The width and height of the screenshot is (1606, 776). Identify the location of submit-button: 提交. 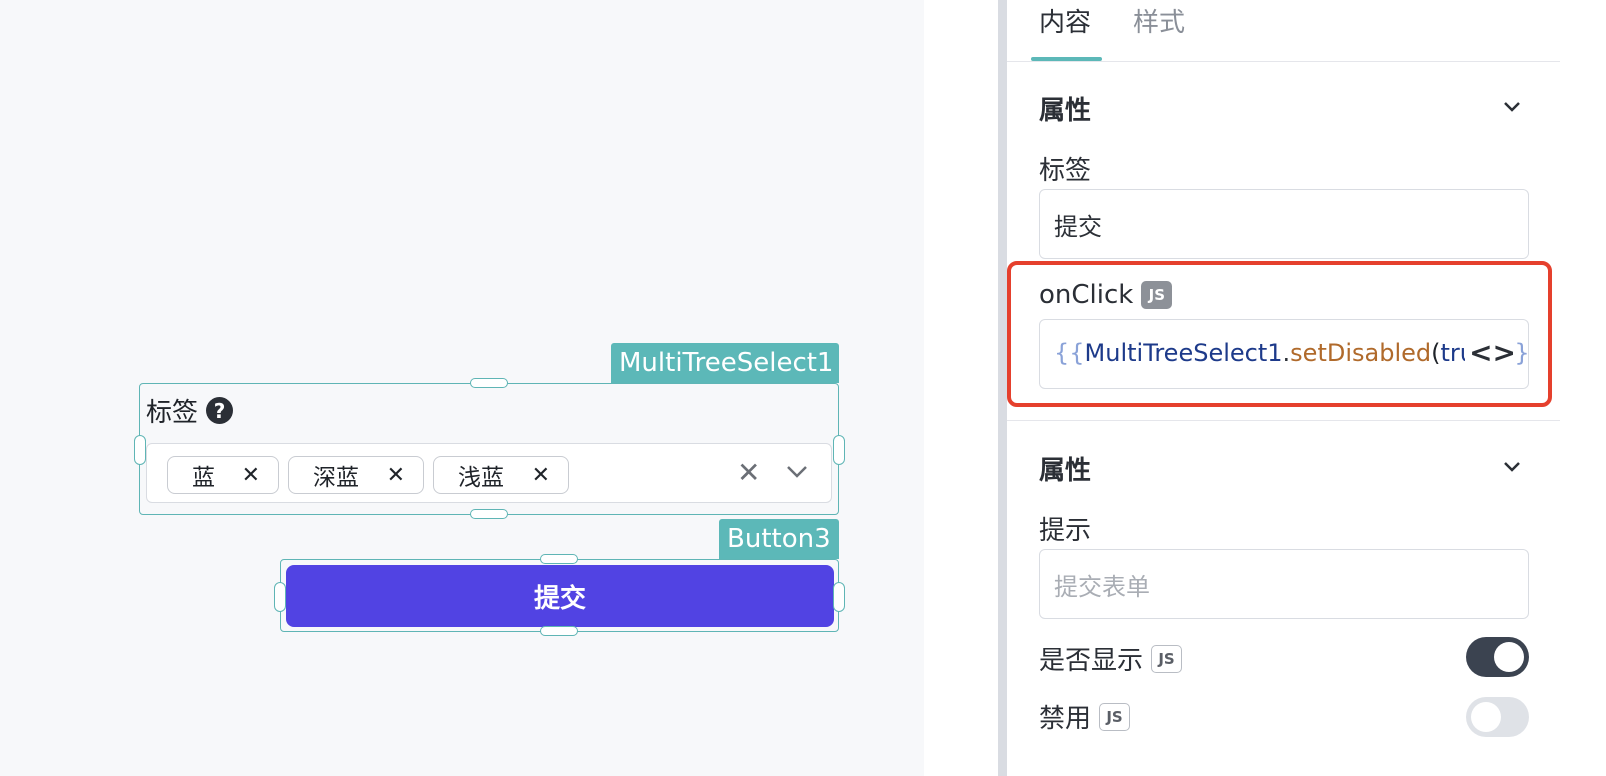
(560, 596).